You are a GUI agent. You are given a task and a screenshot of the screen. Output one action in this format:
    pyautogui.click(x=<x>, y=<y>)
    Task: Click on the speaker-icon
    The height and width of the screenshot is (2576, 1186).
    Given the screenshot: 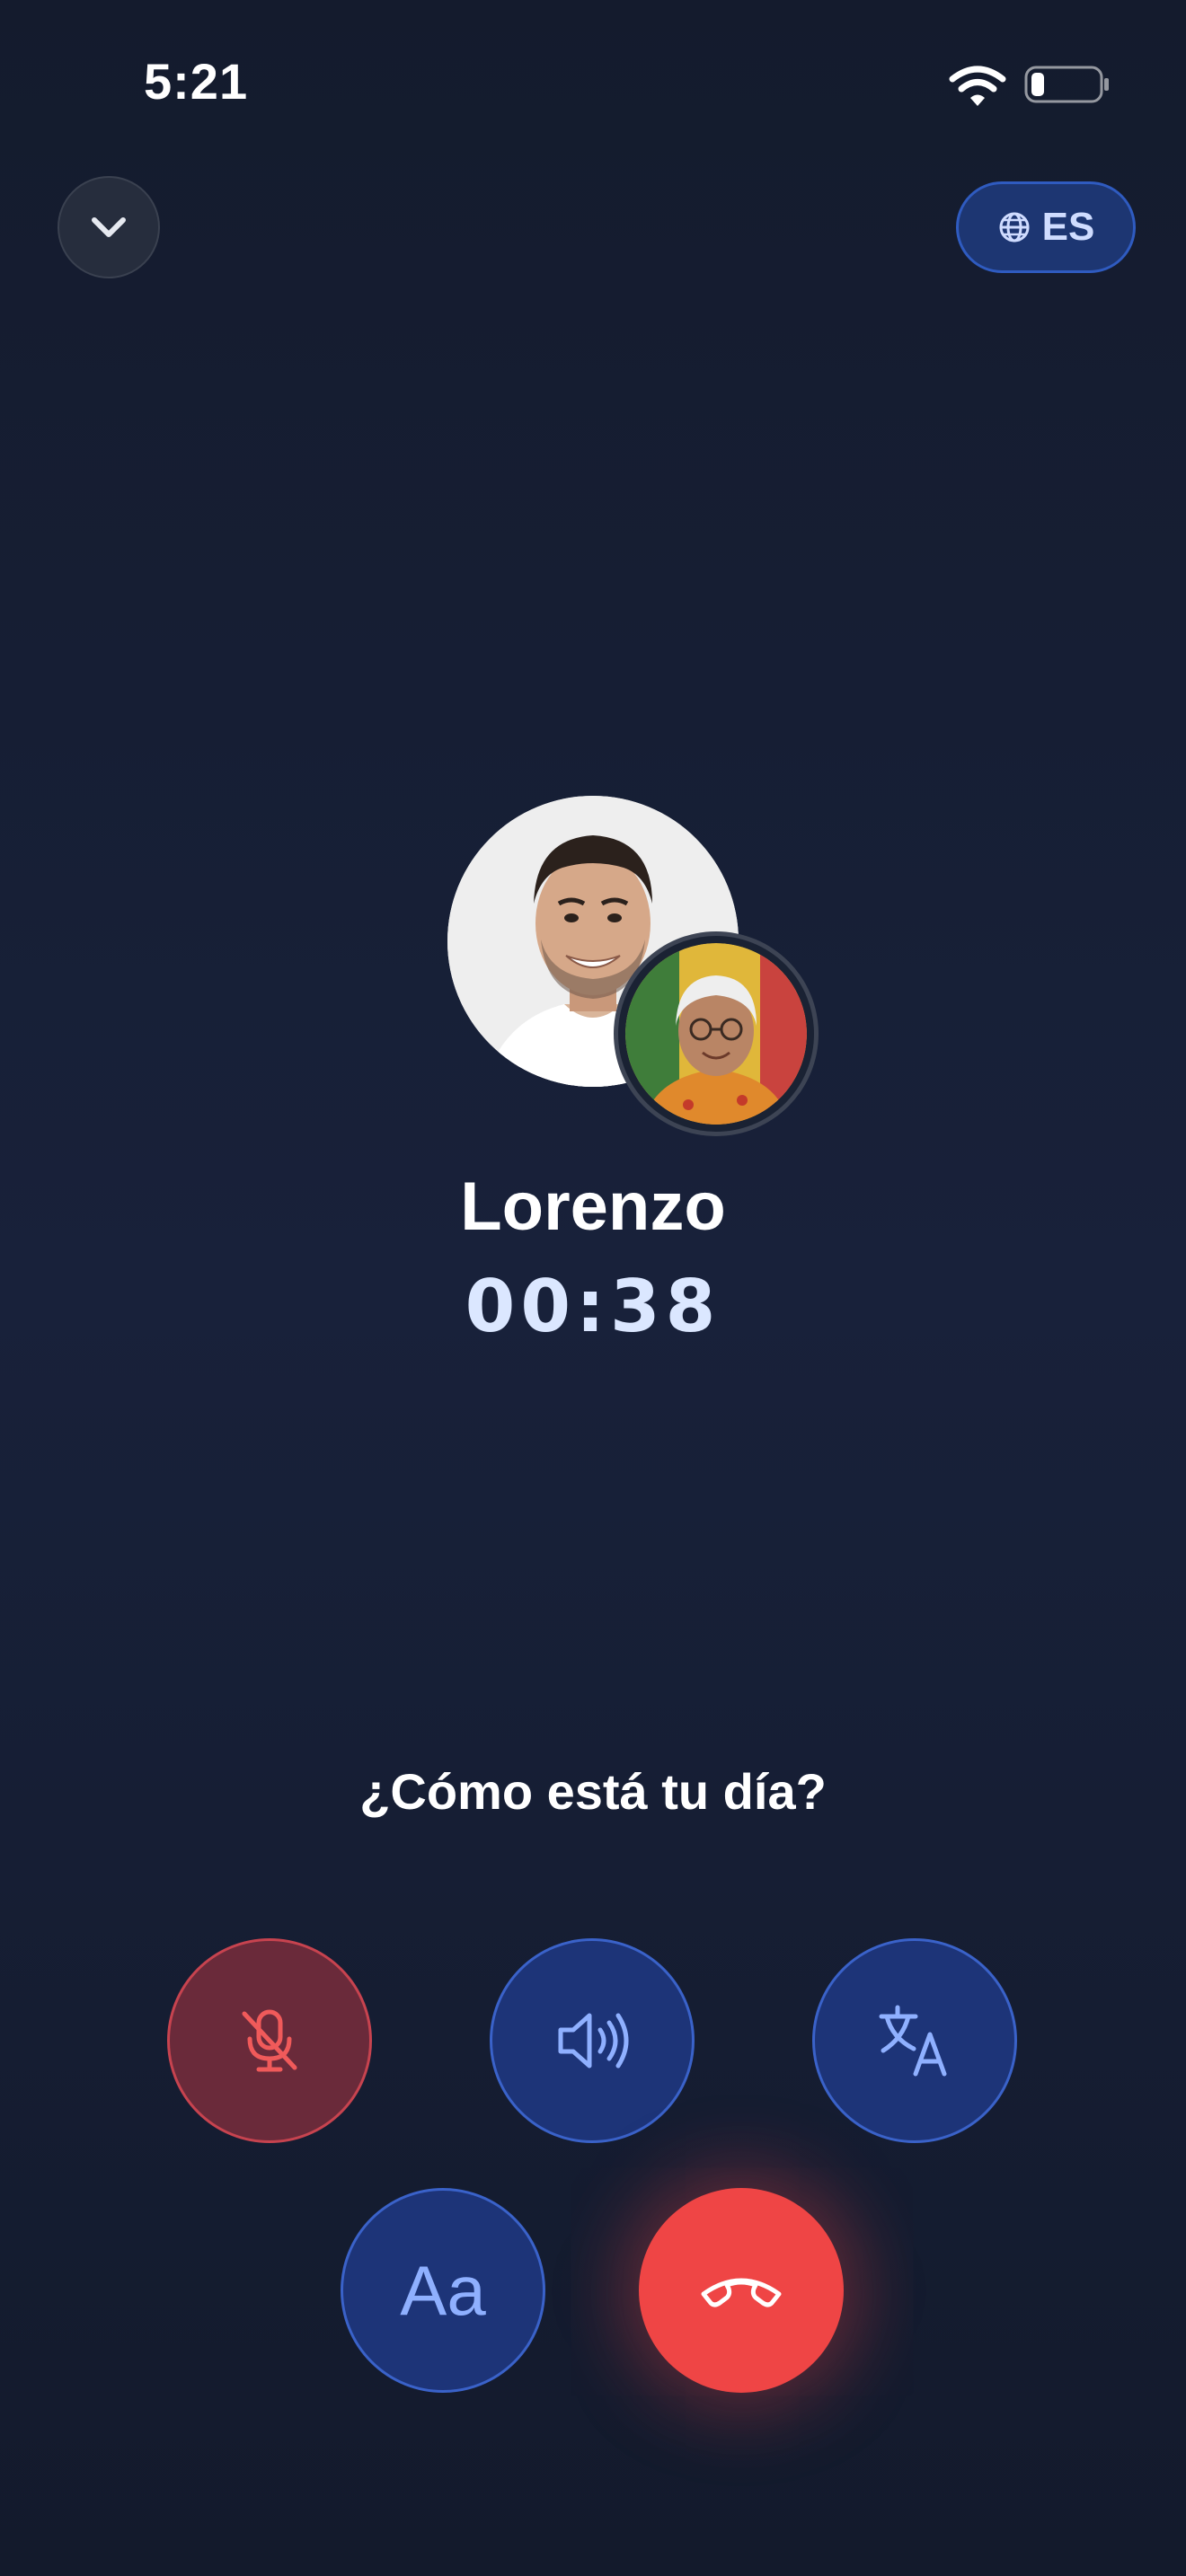 What is the action you would take?
    pyautogui.click(x=593, y=2041)
    